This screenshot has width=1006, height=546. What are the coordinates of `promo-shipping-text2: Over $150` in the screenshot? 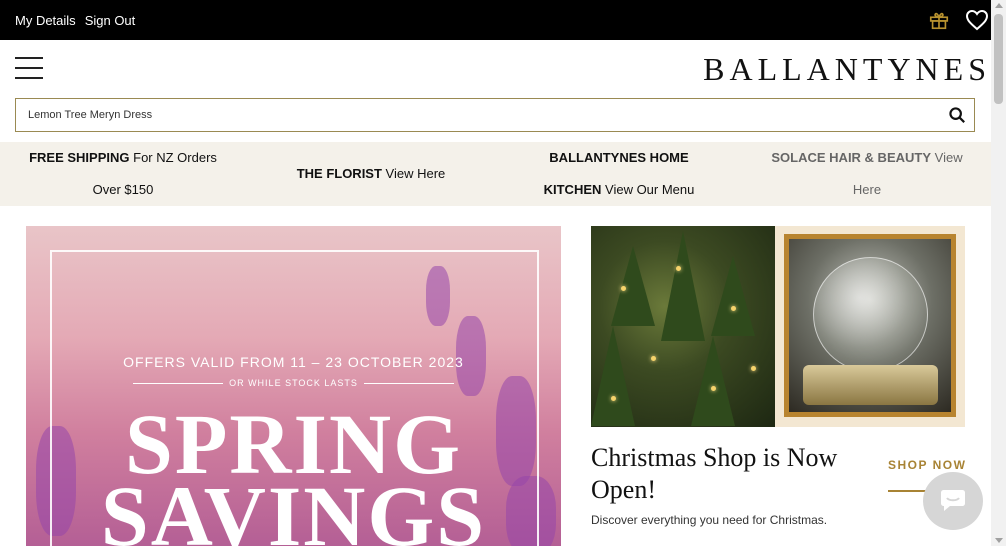 It's located at (123, 189).